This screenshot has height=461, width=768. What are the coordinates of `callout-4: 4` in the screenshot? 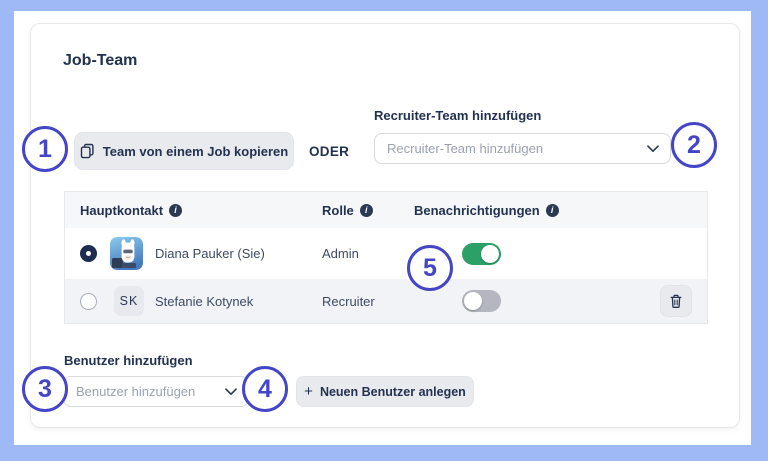 It's located at (265, 389).